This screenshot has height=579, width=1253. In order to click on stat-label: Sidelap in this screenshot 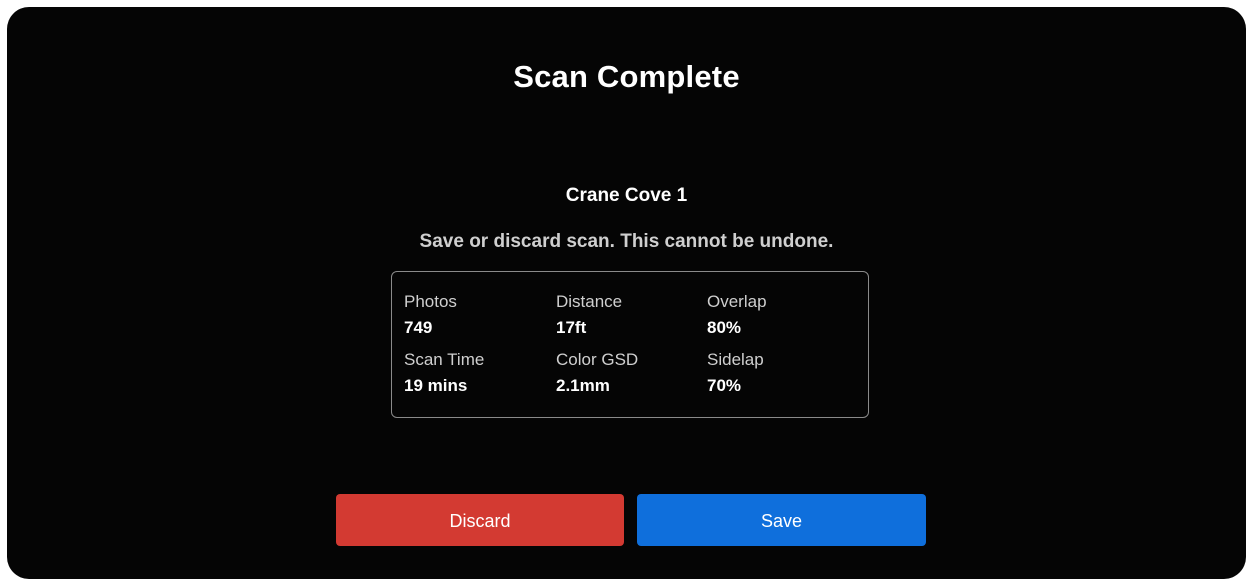, I will do `click(735, 359)`.